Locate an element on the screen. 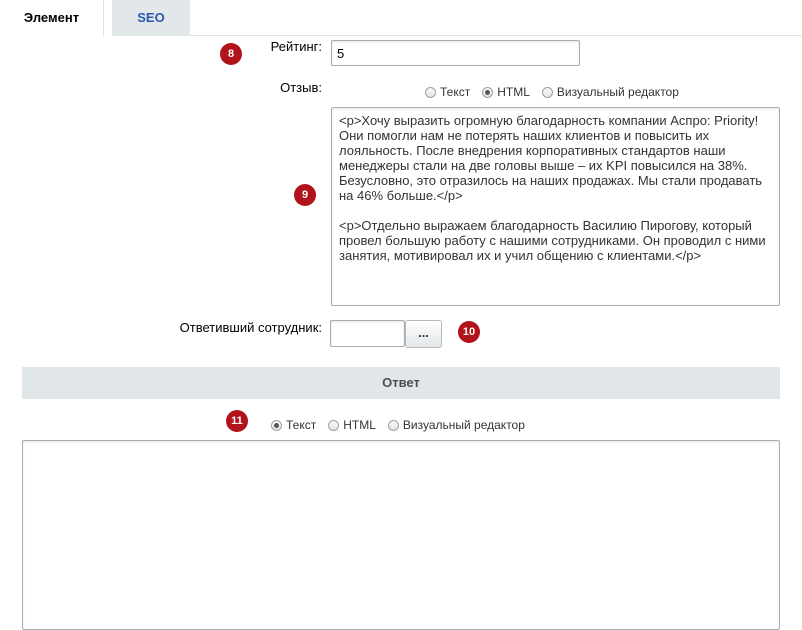 The height and width of the screenshot is (630, 802). badge-11: 11 is located at coordinates (237, 421).